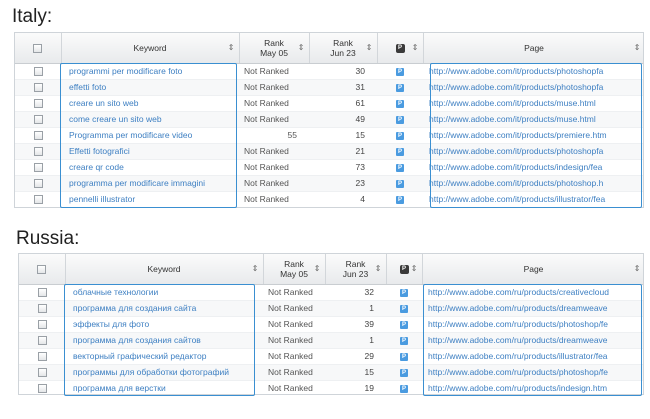  I want to click on keyword-cell: эффекты для фото, so click(164, 324).